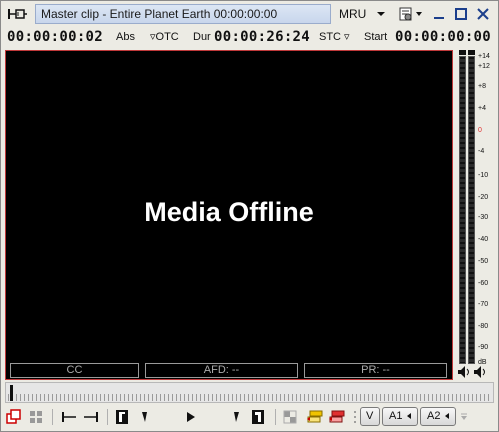  What do you see at coordinates (438, 416) in the screenshot?
I see `track-a2-button: A2` at bounding box center [438, 416].